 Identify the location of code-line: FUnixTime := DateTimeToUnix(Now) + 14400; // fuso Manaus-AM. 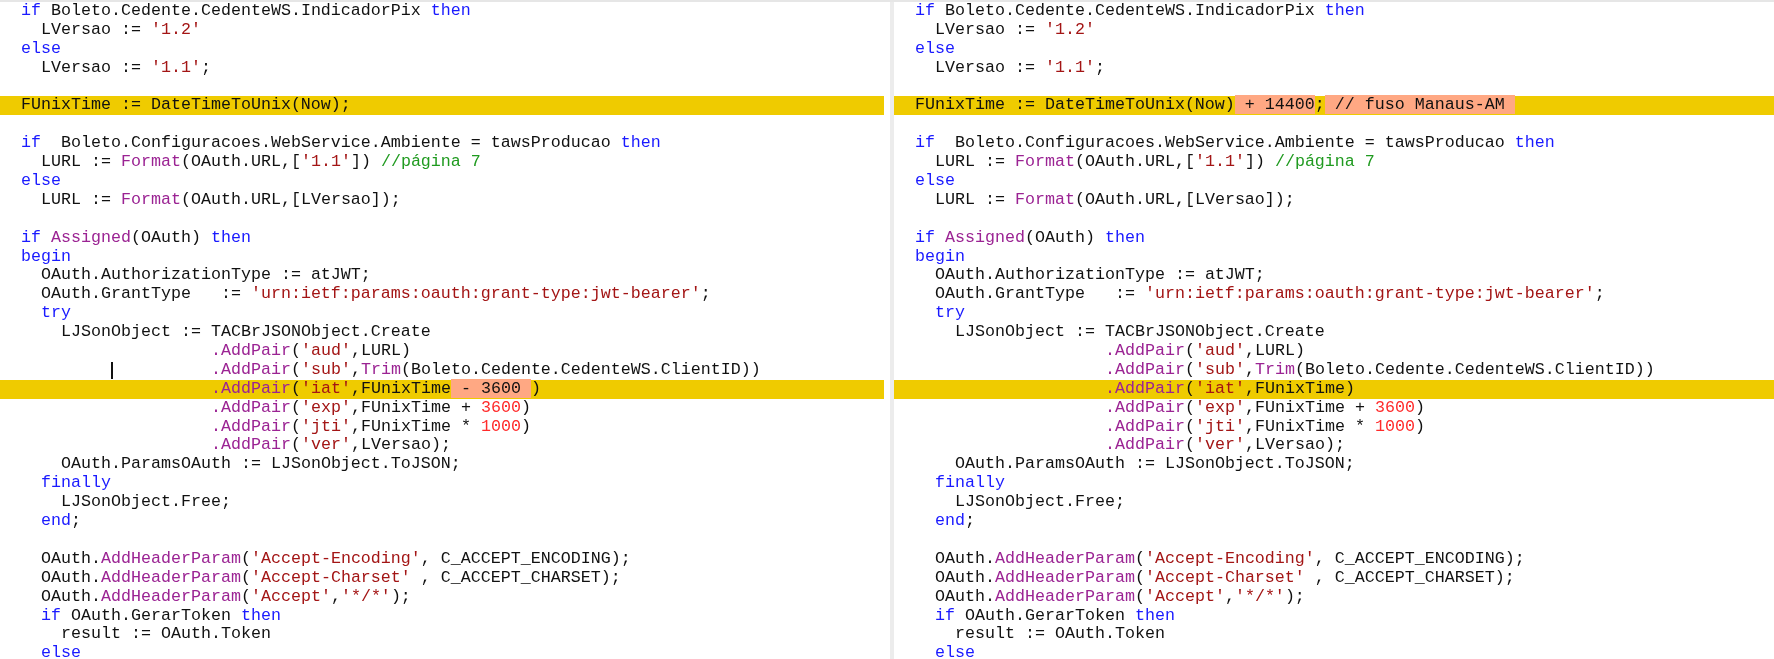
(1204, 106).